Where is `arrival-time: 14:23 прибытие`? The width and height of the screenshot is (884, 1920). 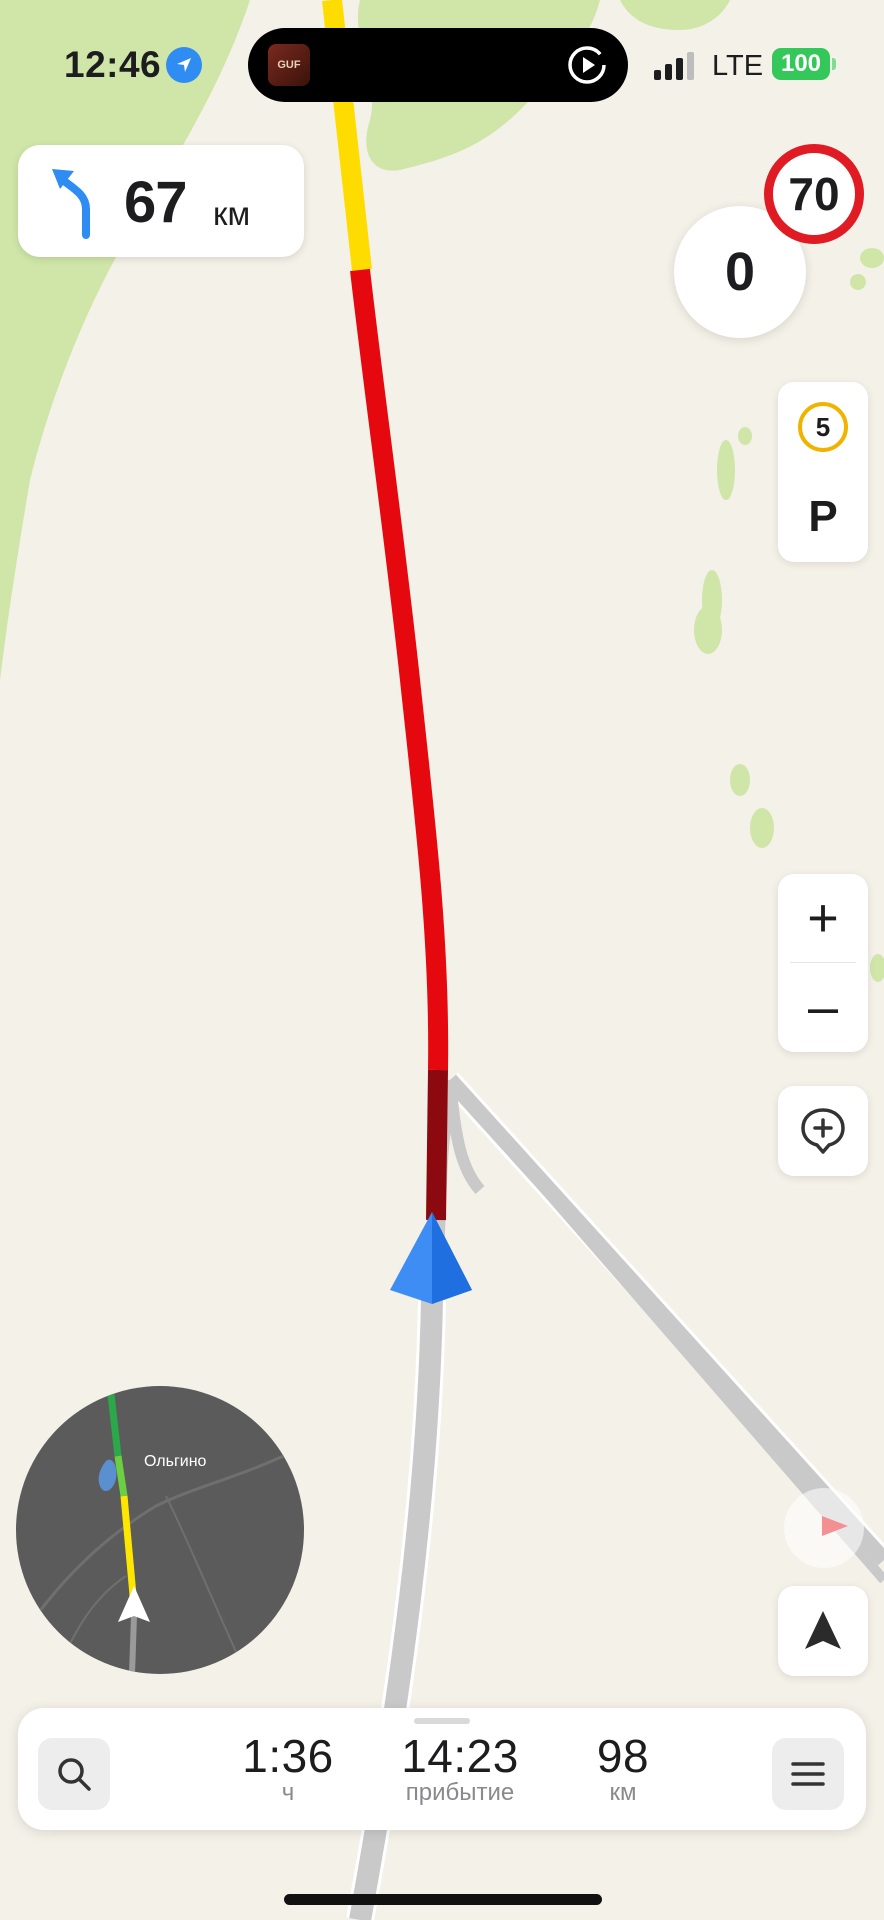 arrival-time: 14:23 прибытие is located at coordinates (460, 1769).